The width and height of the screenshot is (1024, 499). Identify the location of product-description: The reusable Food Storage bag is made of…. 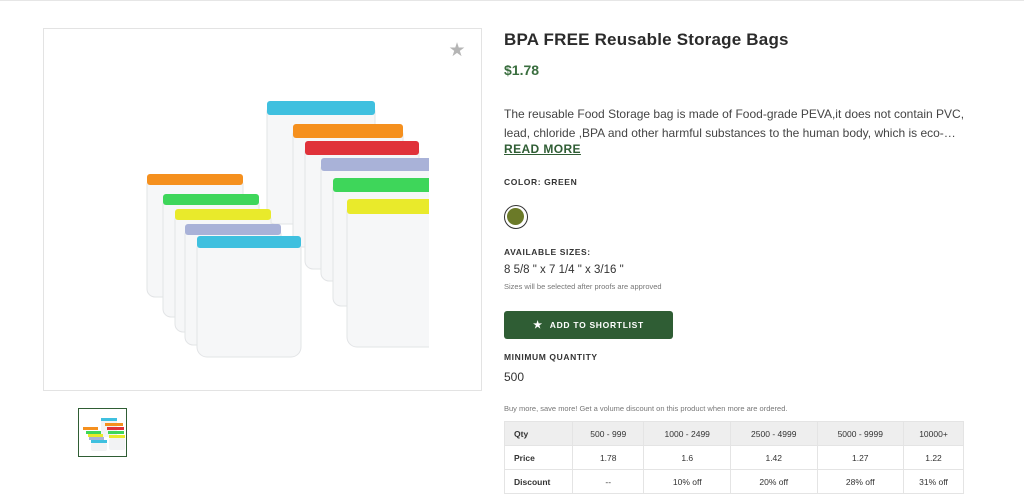
(734, 123).